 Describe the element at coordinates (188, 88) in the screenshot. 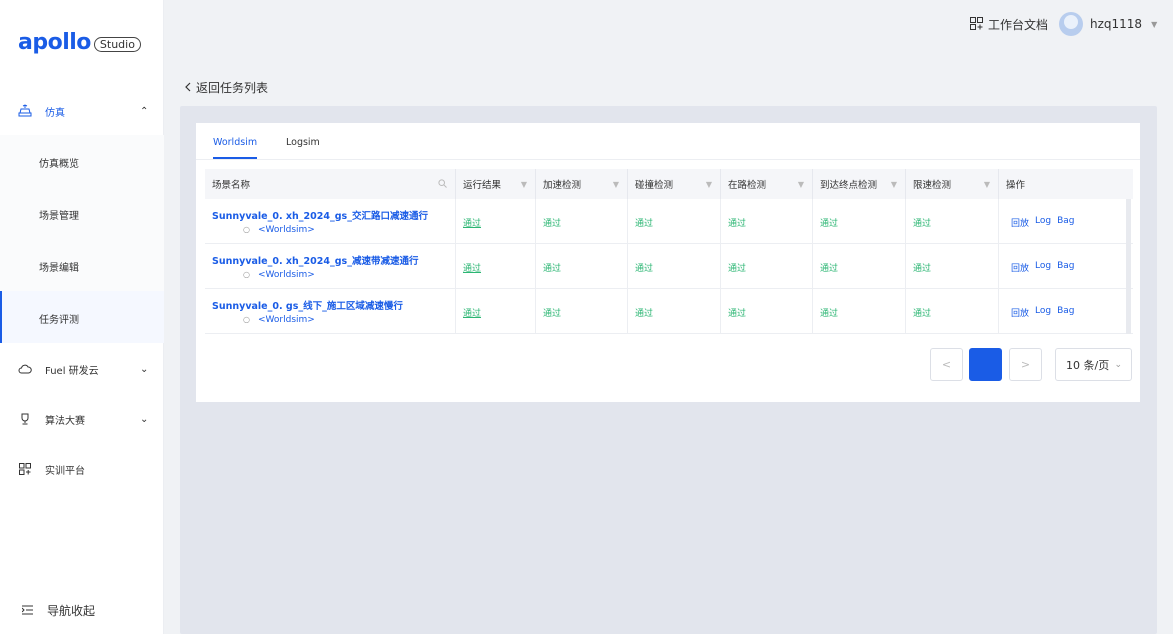

I see `chevron-left-icon` at that location.